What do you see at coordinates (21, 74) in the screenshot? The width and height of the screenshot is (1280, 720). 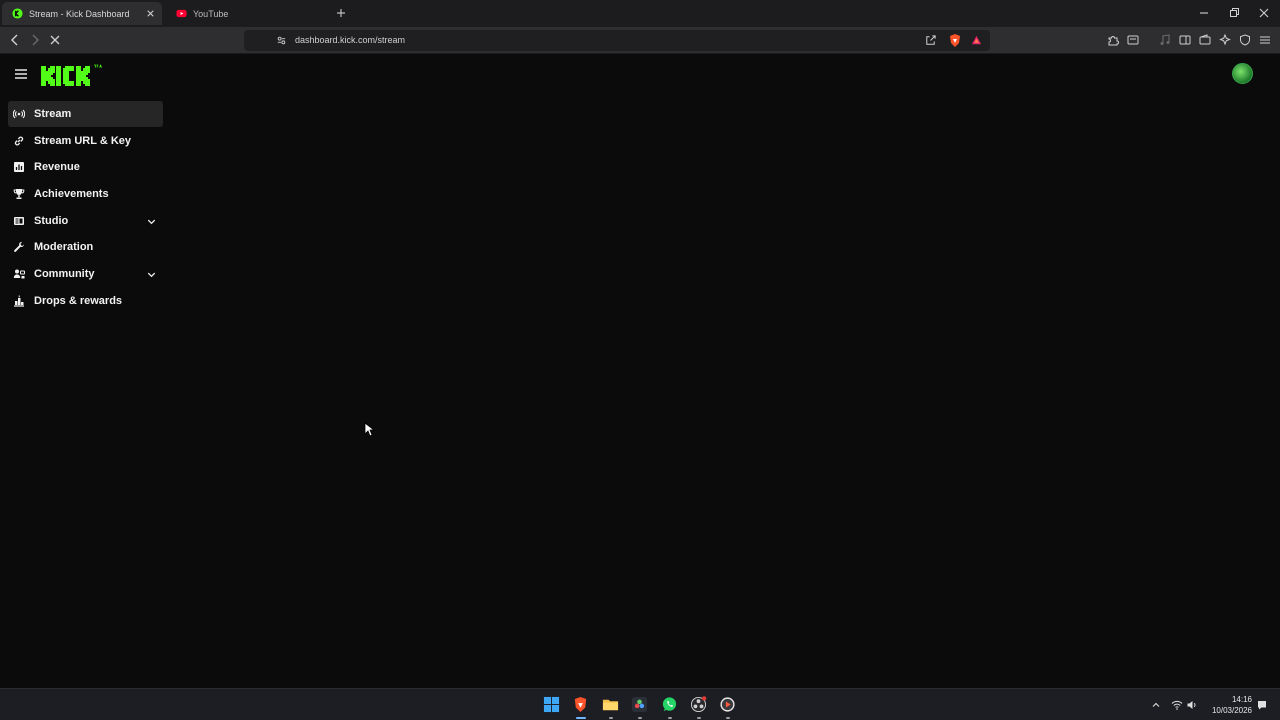 I see `hamburger-menu-icon` at bounding box center [21, 74].